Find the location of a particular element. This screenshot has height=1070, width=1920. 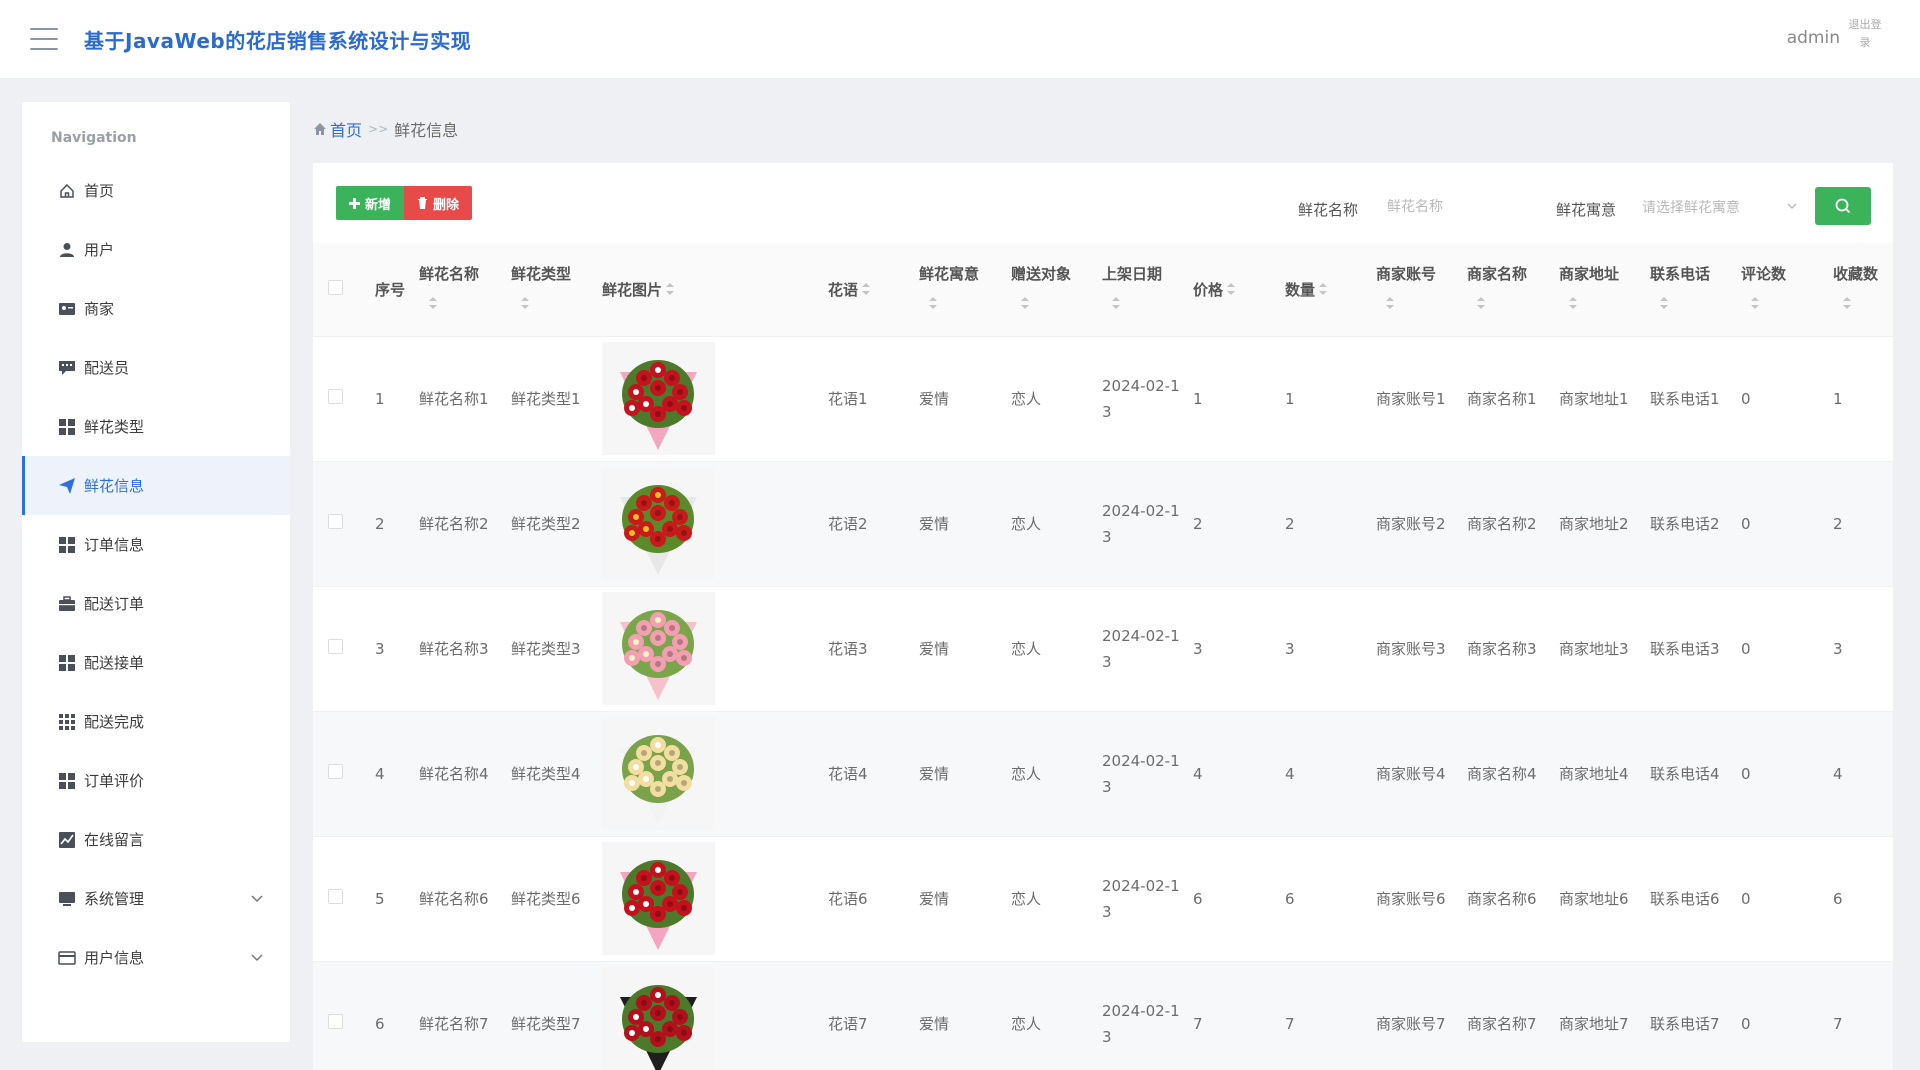

search-meaning-select: 请选择鲜花寓意 is located at coordinates (1719, 207).